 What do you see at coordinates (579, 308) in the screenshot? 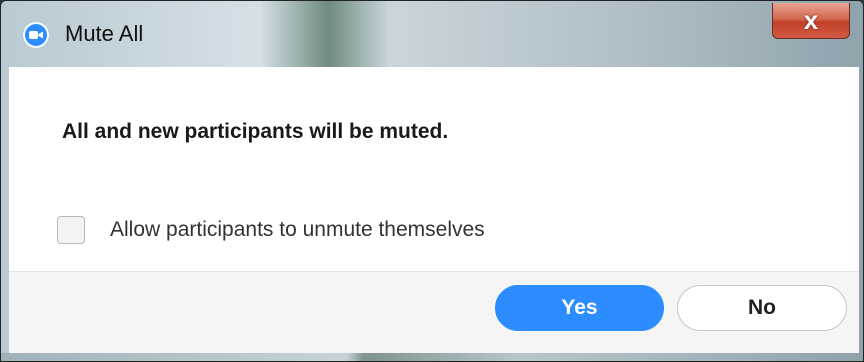
I see `yes-button: Yes` at bounding box center [579, 308].